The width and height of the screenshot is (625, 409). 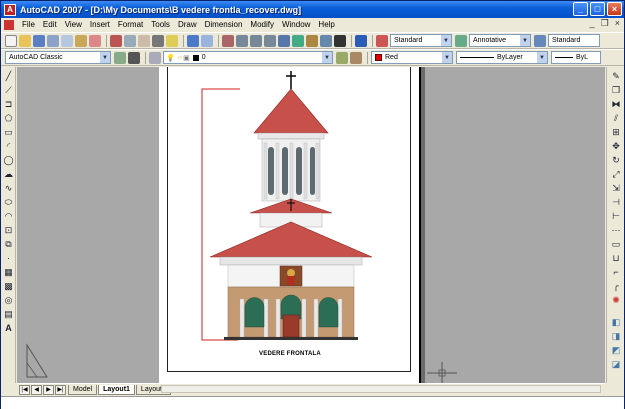 What do you see at coordinates (298, 40) in the screenshot?
I see `design-center-icon` at bounding box center [298, 40].